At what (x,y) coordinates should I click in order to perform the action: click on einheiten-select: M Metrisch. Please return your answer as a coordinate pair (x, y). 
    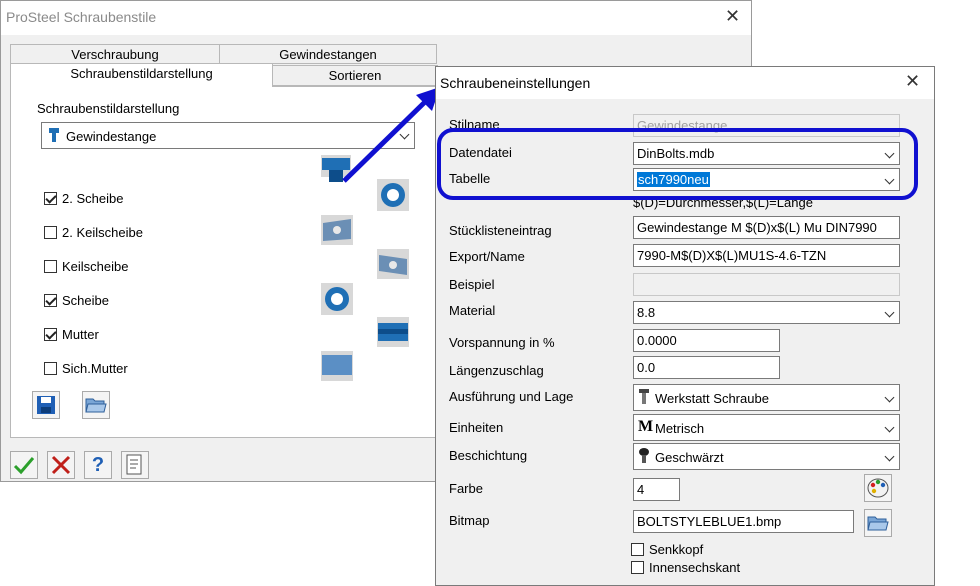
    Looking at the image, I should click on (766, 427).